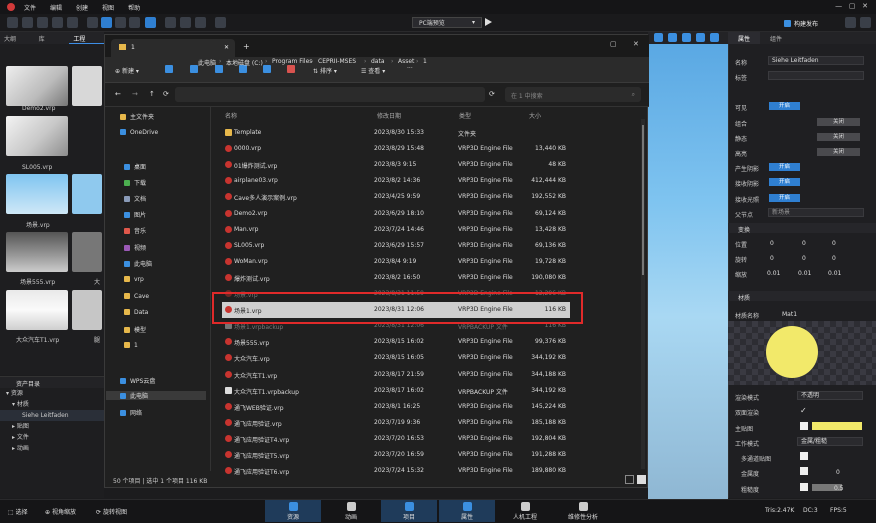  Describe the element at coordinates (207, 62) in the screenshot. I see `breadcrumb-item: 此电脑` at that location.